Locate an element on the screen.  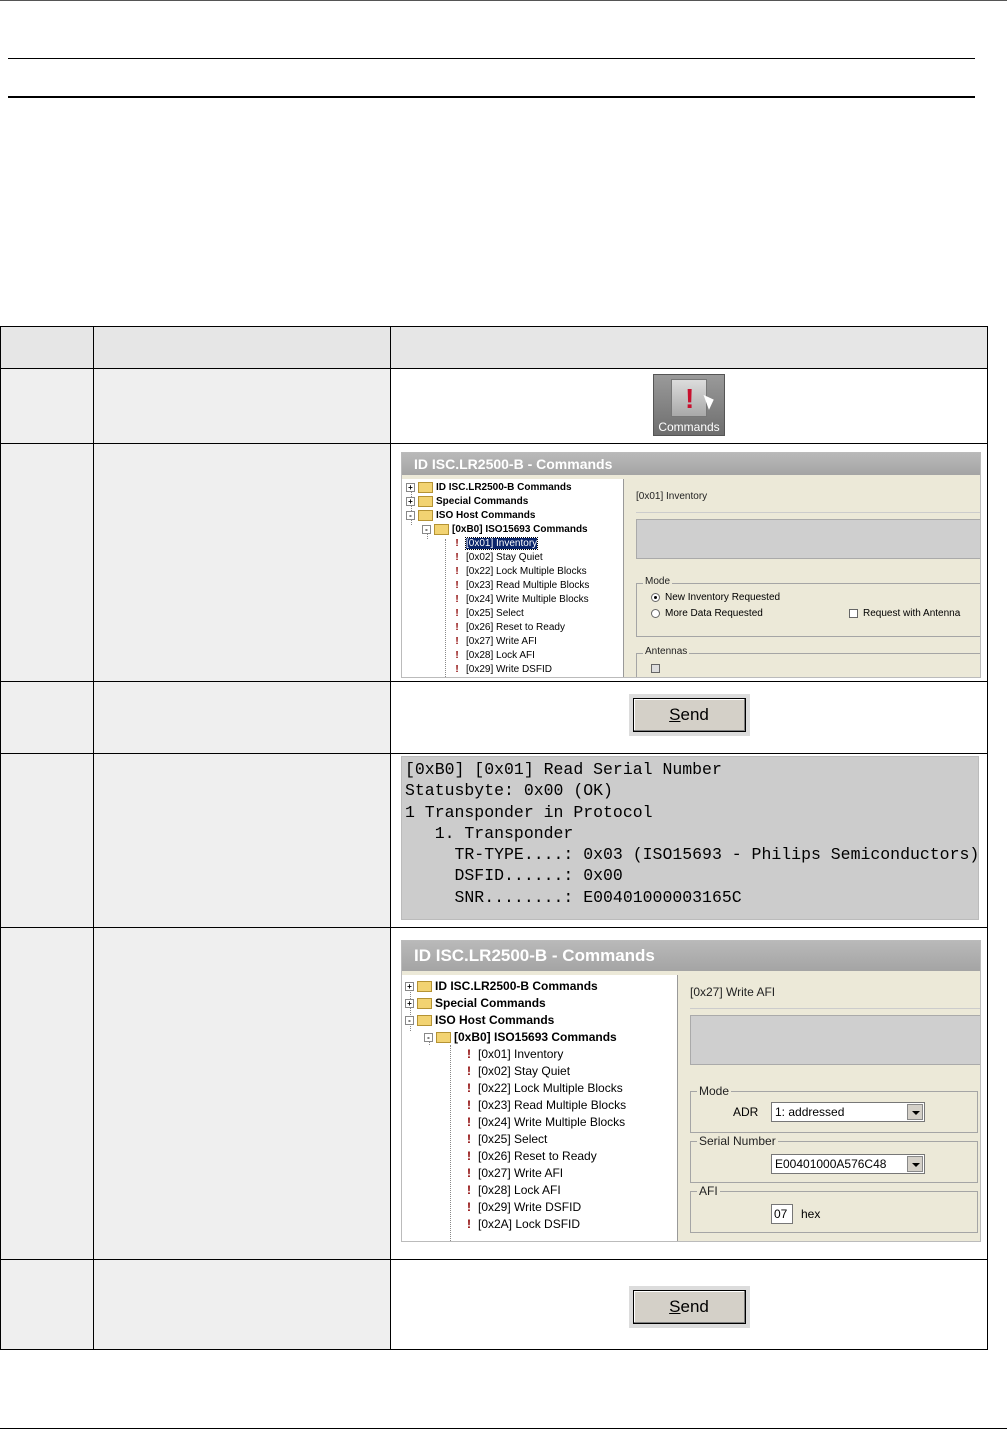
screen-cell: ! Commands is located at coordinates (689, 406).